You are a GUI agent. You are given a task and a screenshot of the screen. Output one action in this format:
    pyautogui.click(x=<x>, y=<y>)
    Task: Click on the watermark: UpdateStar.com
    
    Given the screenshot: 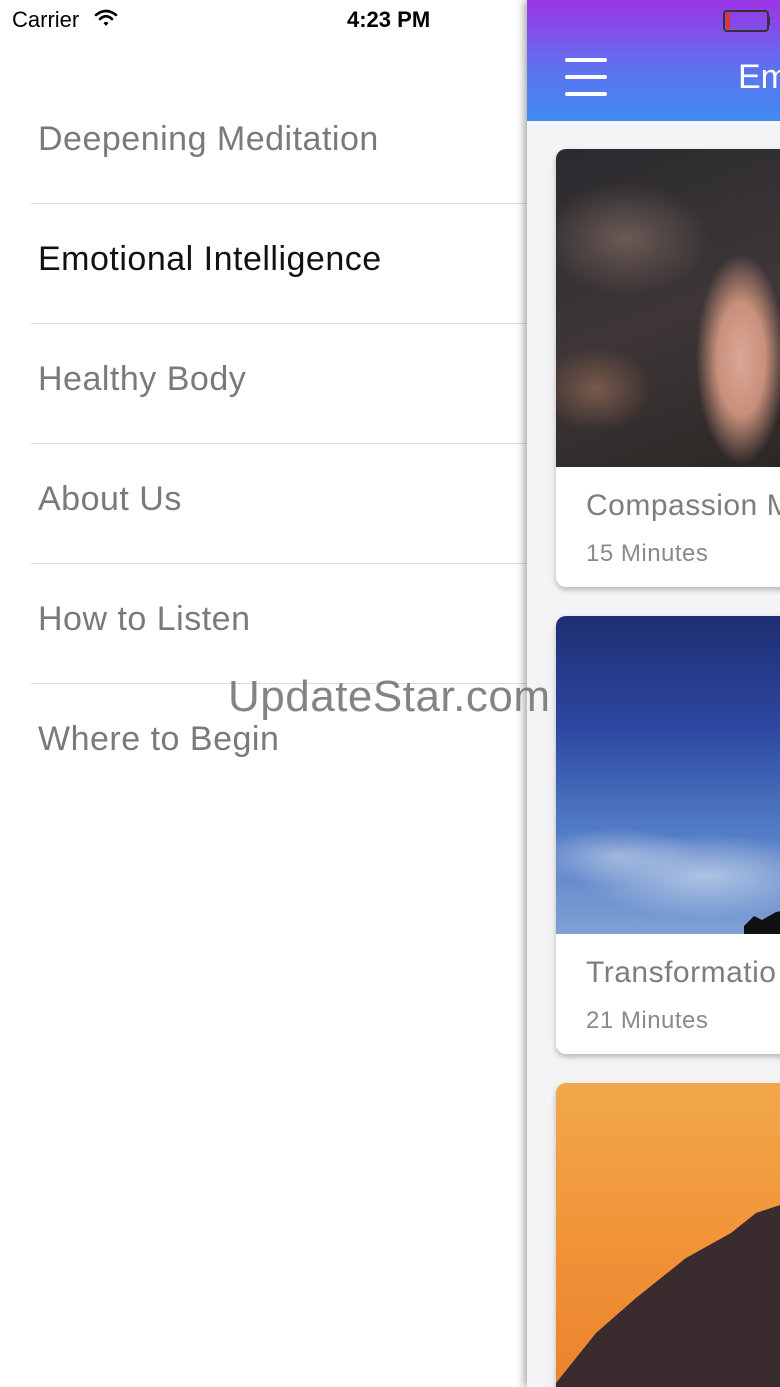 What is the action you would take?
    pyautogui.click(x=389, y=696)
    